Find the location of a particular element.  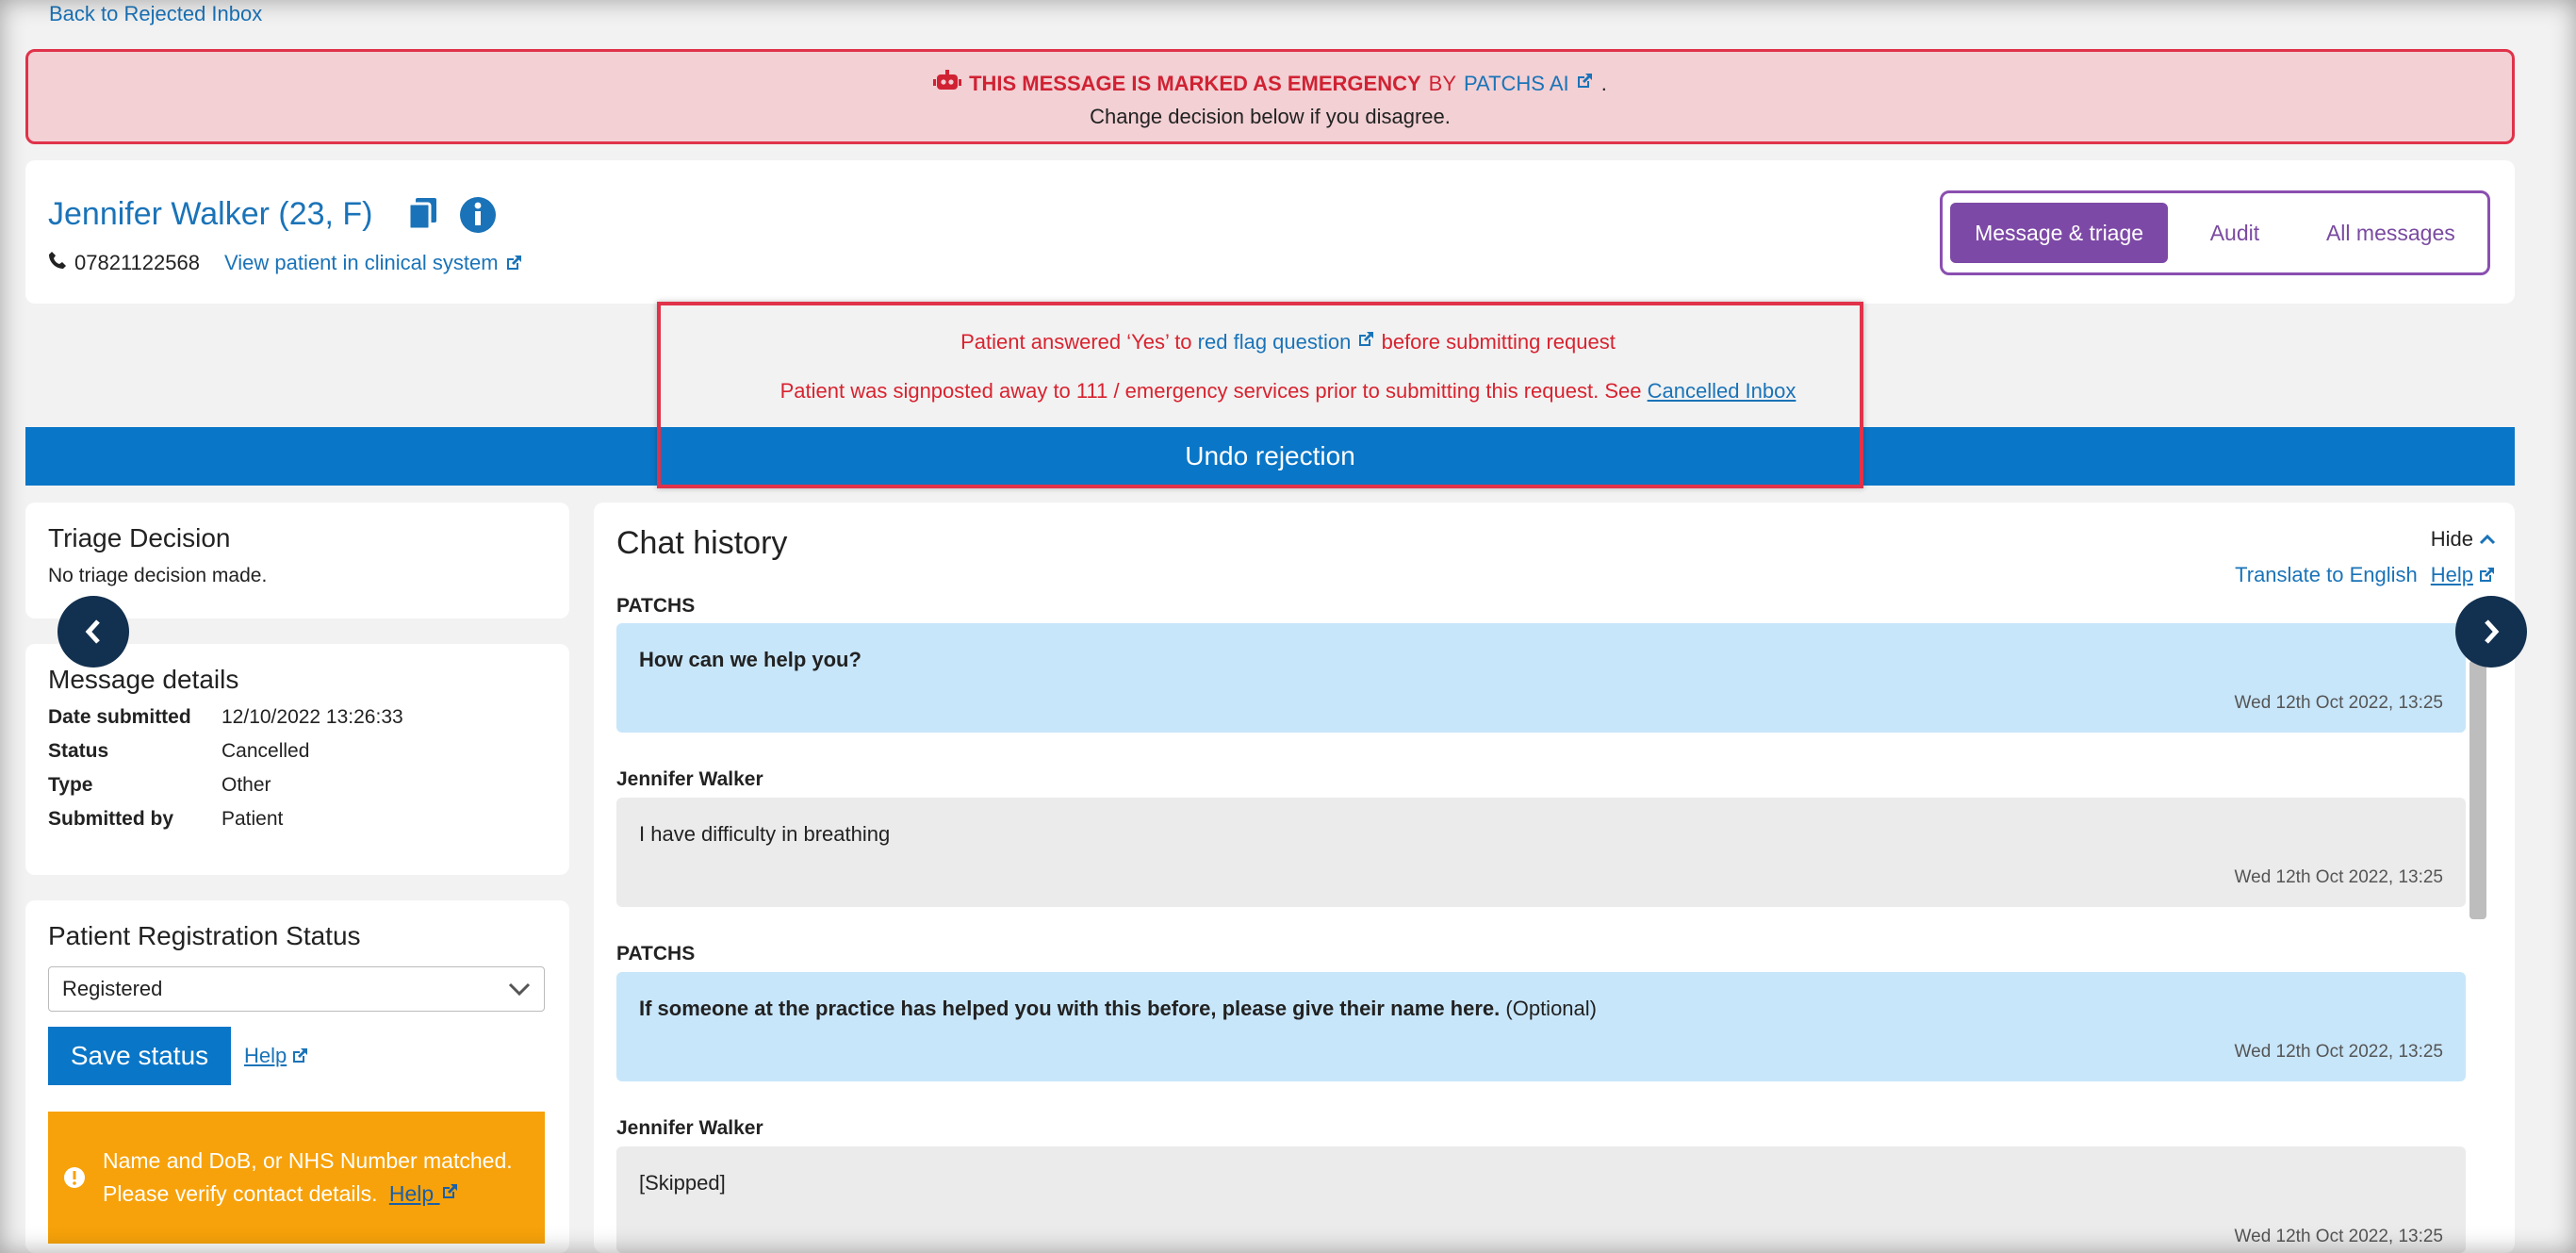

chat-message: [Skipped] Wed 12th Oct 2022, 13:25 is located at coordinates (1541, 1199).